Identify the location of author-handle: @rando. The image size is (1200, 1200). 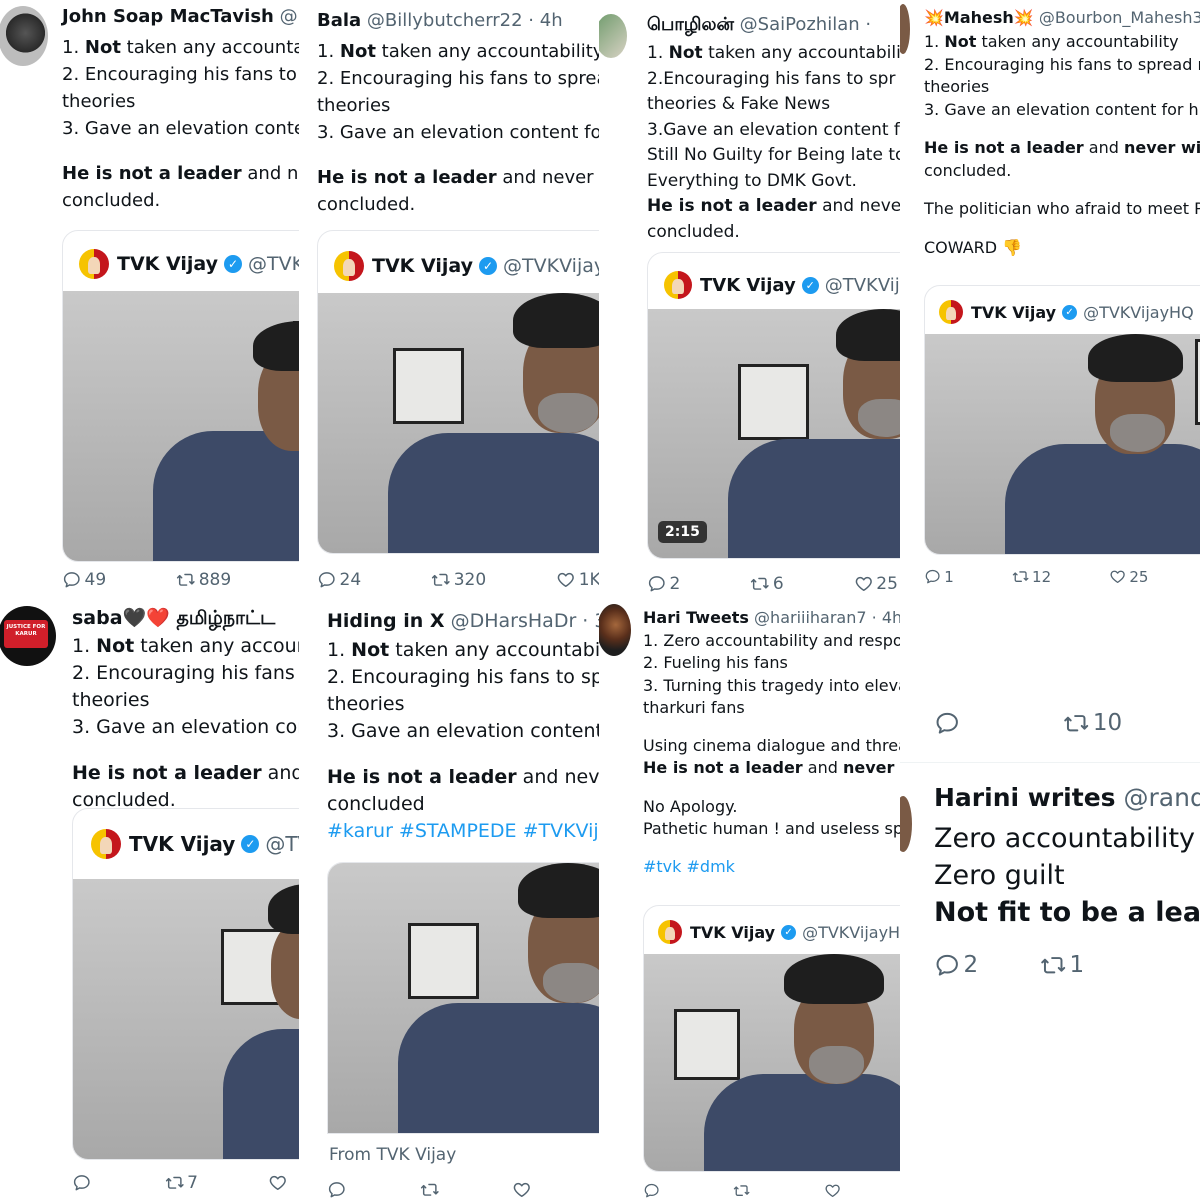
(1162, 797).